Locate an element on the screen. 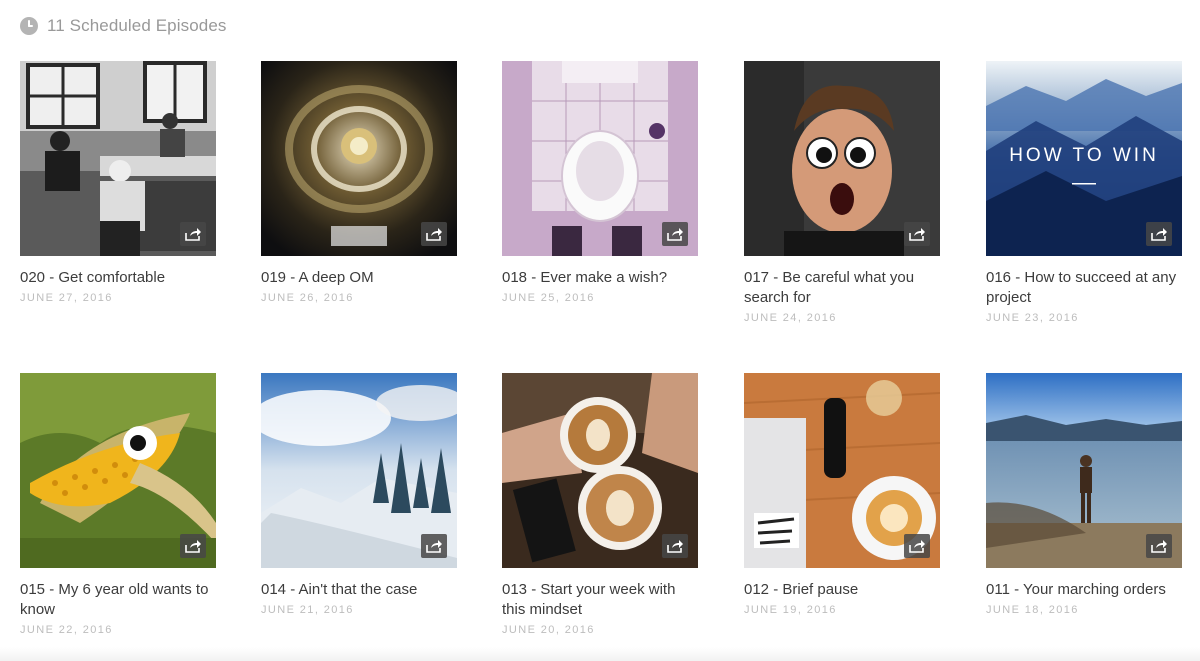 This screenshot has height=661, width=1200. how-to-win-text: HOW TO WIN is located at coordinates (1084, 155).